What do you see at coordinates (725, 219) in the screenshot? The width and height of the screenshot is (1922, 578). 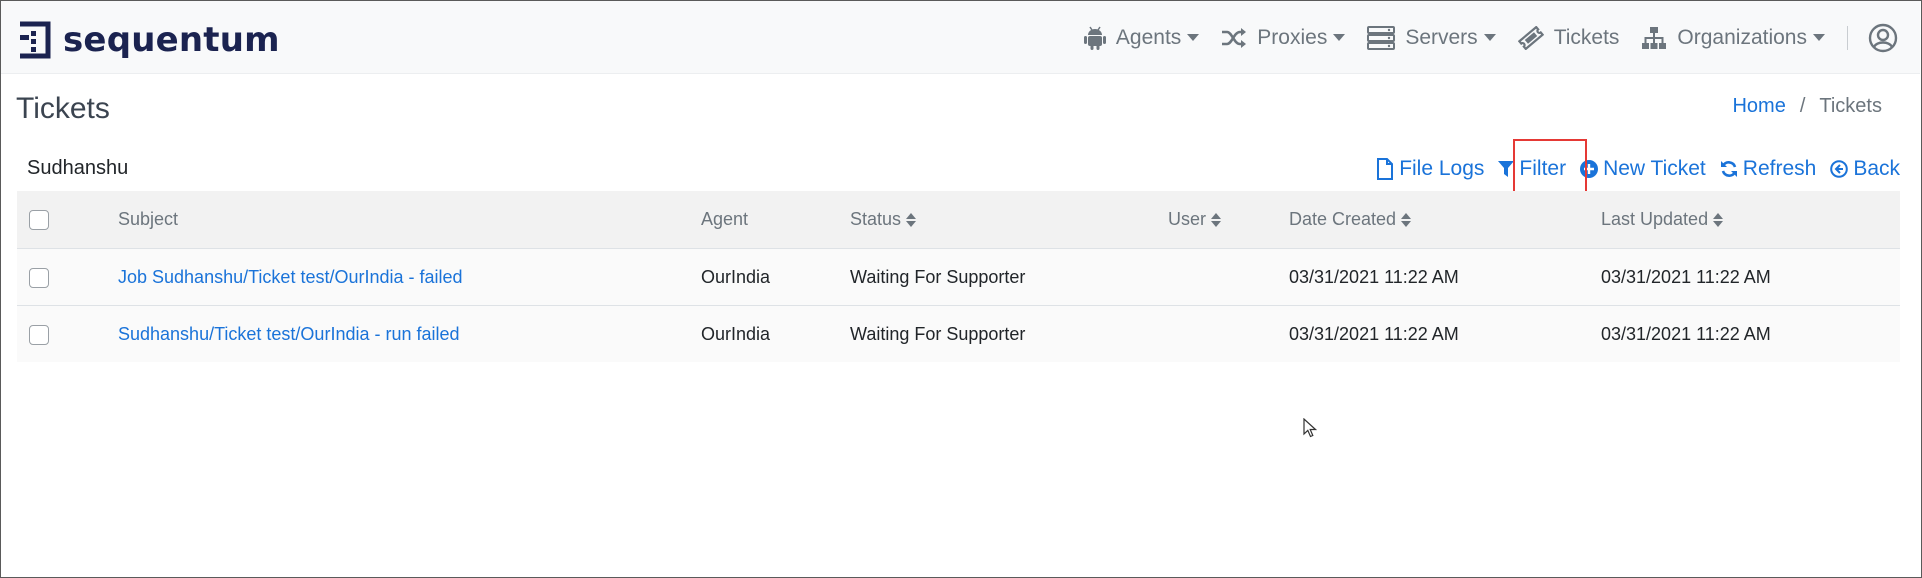 I see `header-agent: Agent` at bounding box center [725, 219].